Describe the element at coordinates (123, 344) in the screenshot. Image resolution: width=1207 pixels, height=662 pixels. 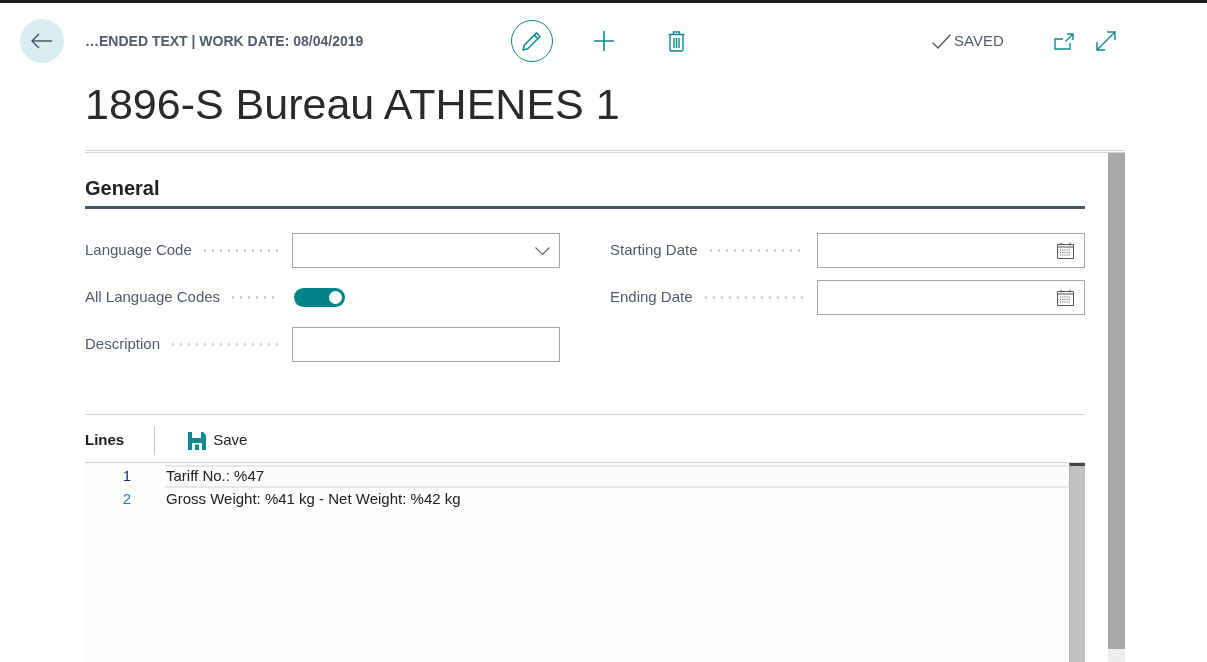
I see `field-label: Description` at that location.